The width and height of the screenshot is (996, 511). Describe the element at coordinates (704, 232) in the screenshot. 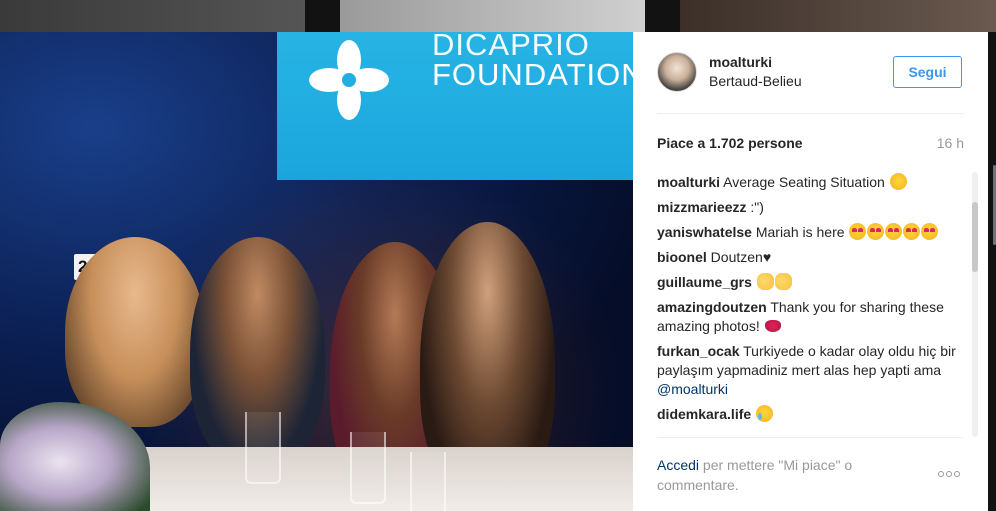

I see `comment-username: yaniswhatelse` at that location.